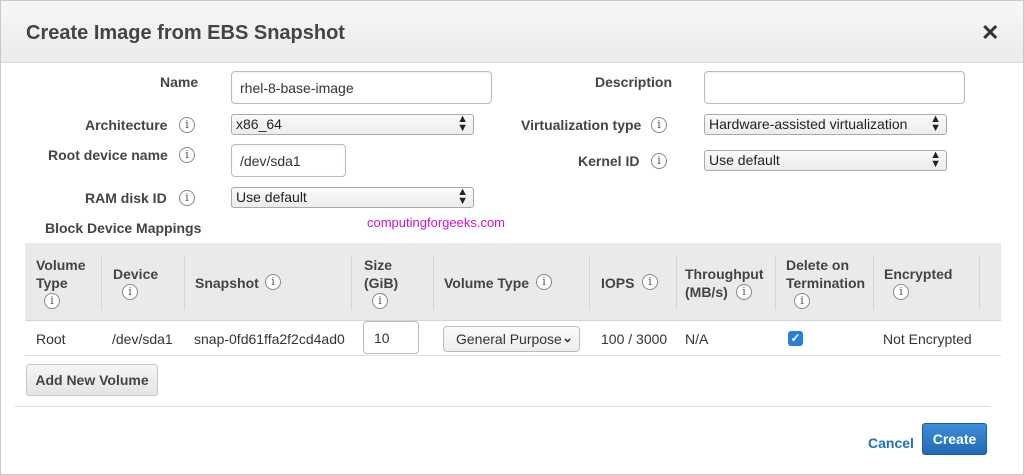 This screenshot has height=475, width=1024. I want to click on throughput-info-icon: i, so click(744, 292).